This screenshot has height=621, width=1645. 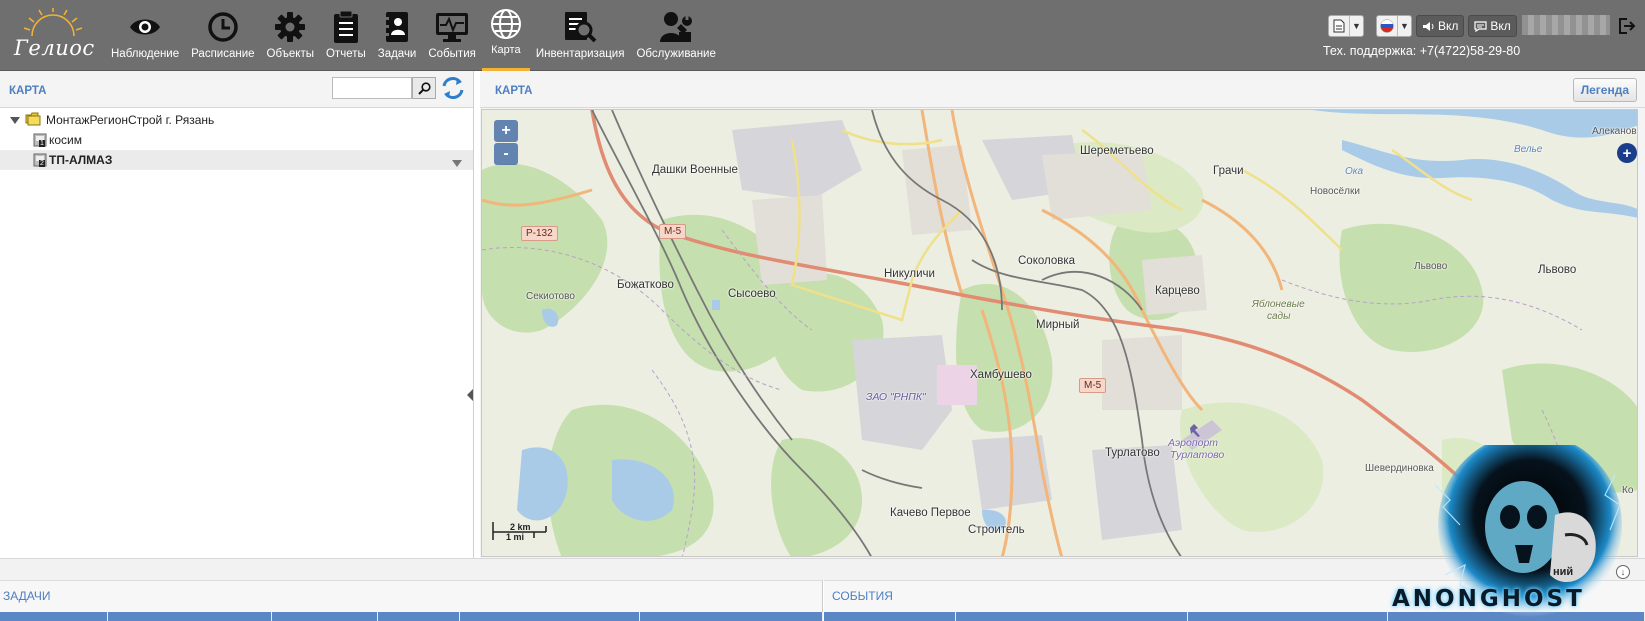 I want to click on map-label: Новосёлки, so click(x=1335, y=191).